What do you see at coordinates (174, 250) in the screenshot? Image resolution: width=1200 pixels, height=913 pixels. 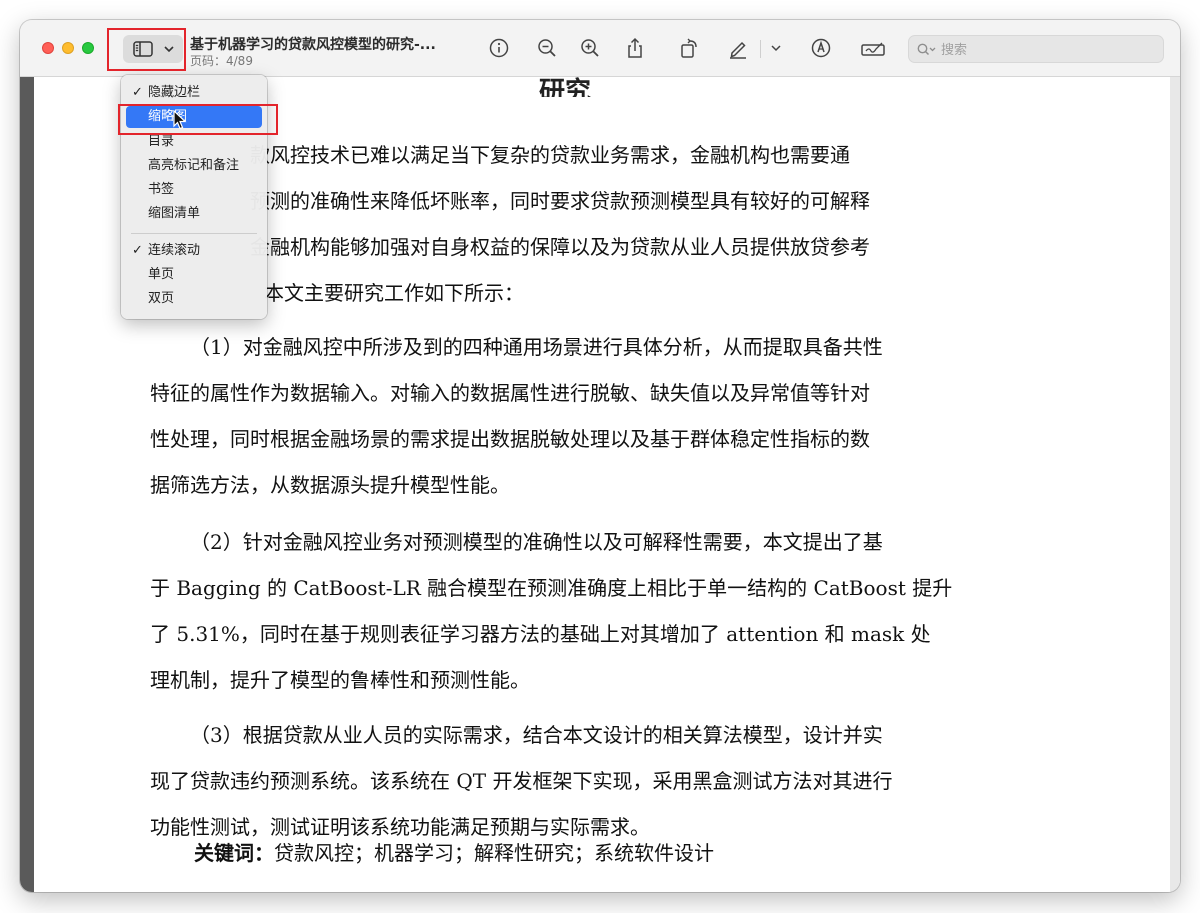 I see `menu-item-label: 连续滚动` at bounding box center [174, 250].